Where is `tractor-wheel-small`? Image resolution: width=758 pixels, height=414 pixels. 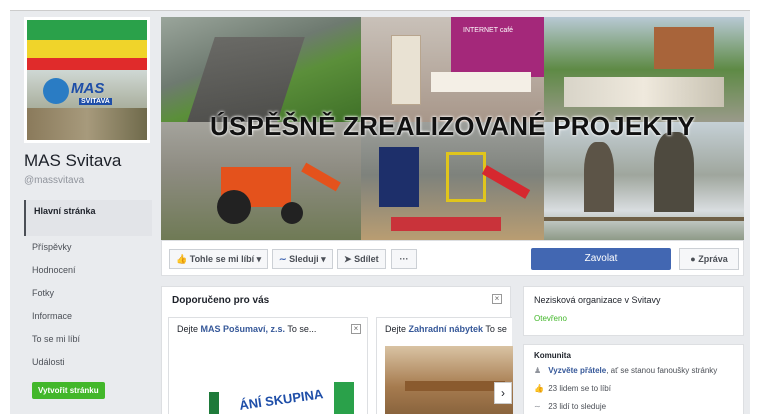
tractor-wheel-small is located at coordinates (292, 213).